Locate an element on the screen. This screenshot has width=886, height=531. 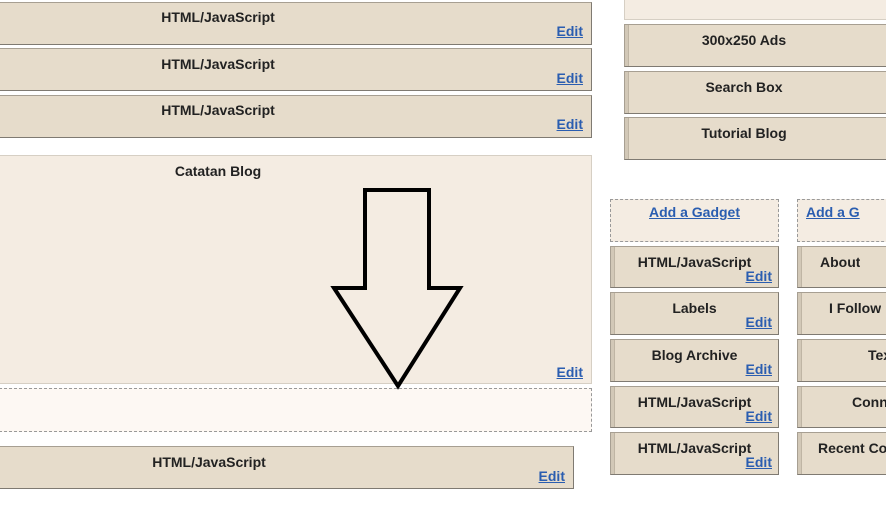
sidebar-gadget-labels: Labels Edit is located at coordinates (694, 313).